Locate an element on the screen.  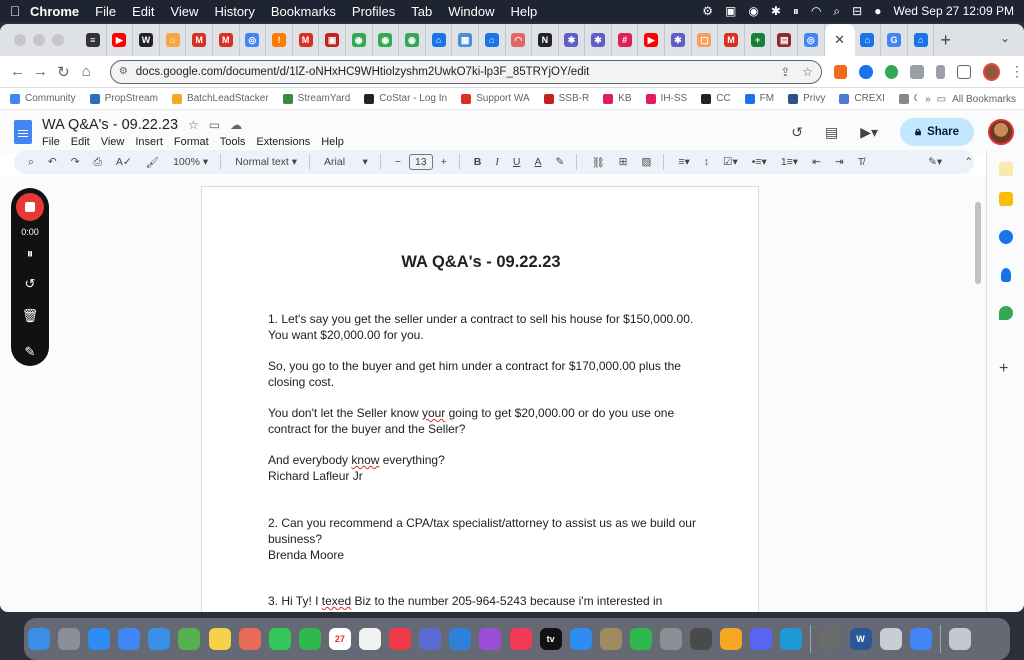
bookmark-item: BatchLeadStacker is located at coordinates (220, 98).